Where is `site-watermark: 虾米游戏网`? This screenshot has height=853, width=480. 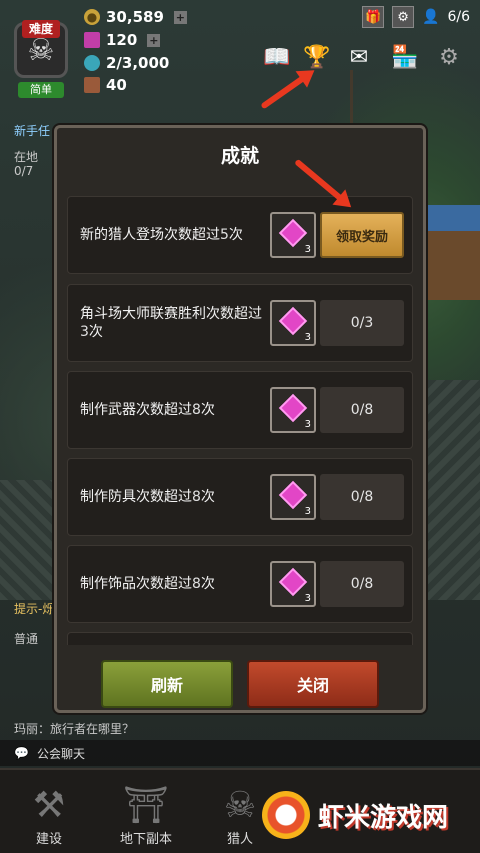 site-watermark: 虾米游戏网 is located at coordinates (369, 815).